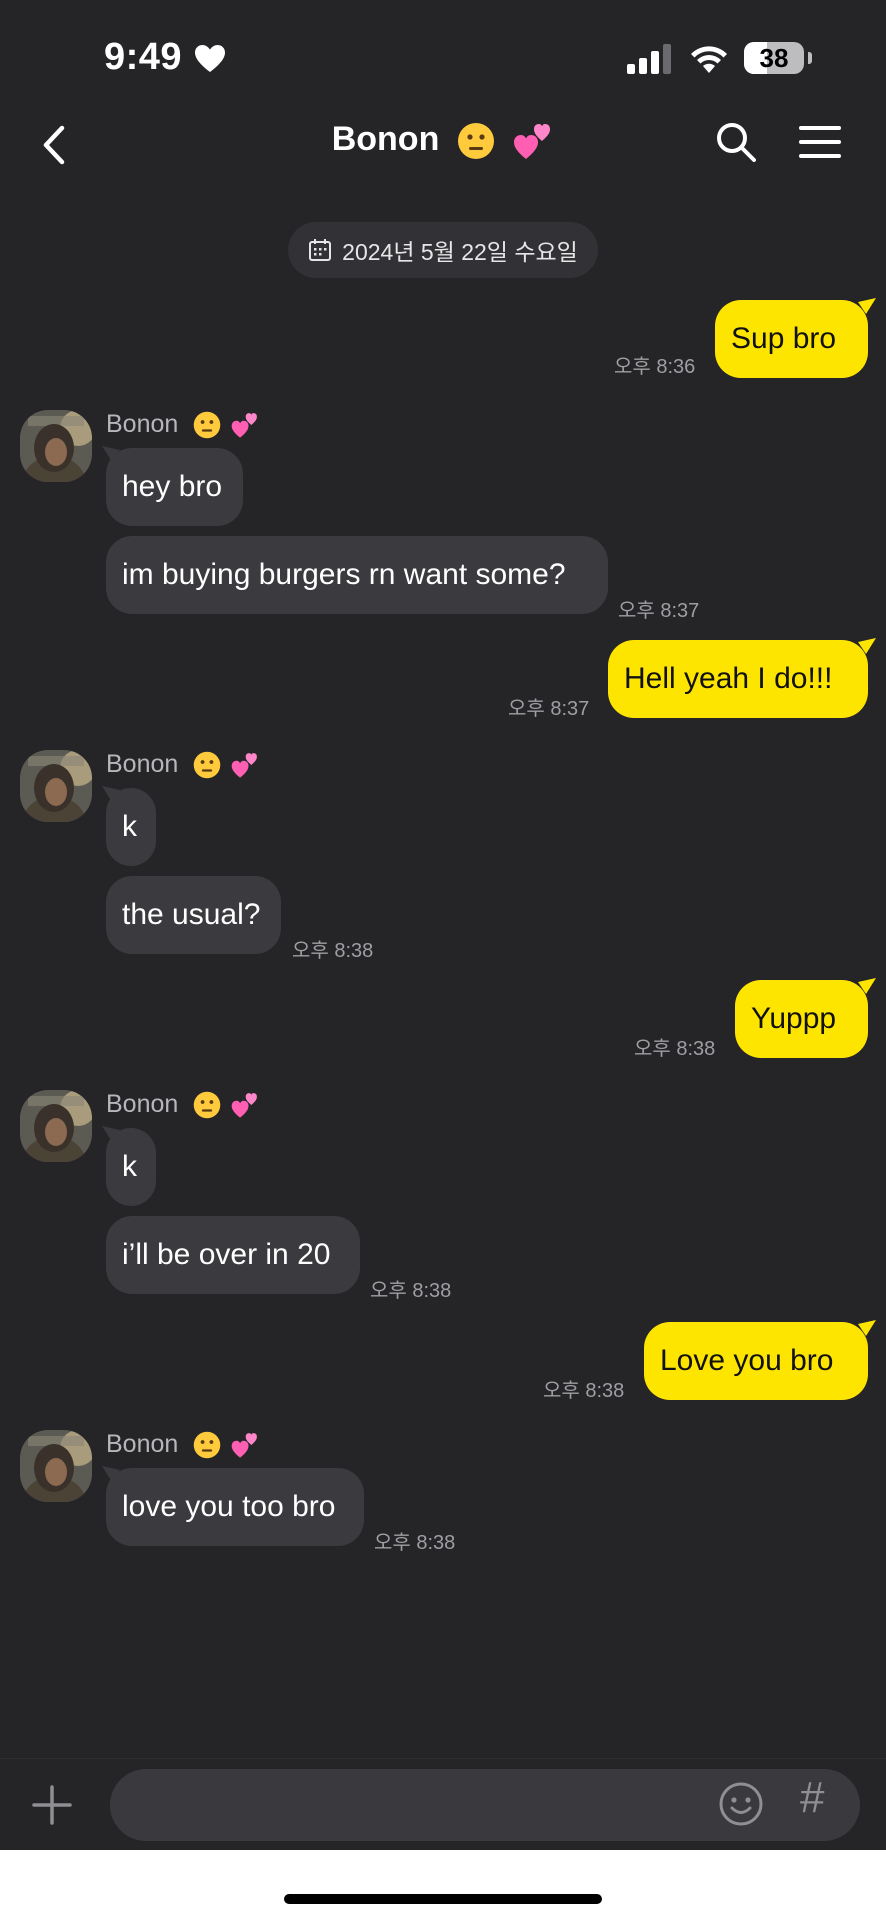 The width and height of the screenshot is (886, 1920). I want to click on heart-icon, so click(210, 58).